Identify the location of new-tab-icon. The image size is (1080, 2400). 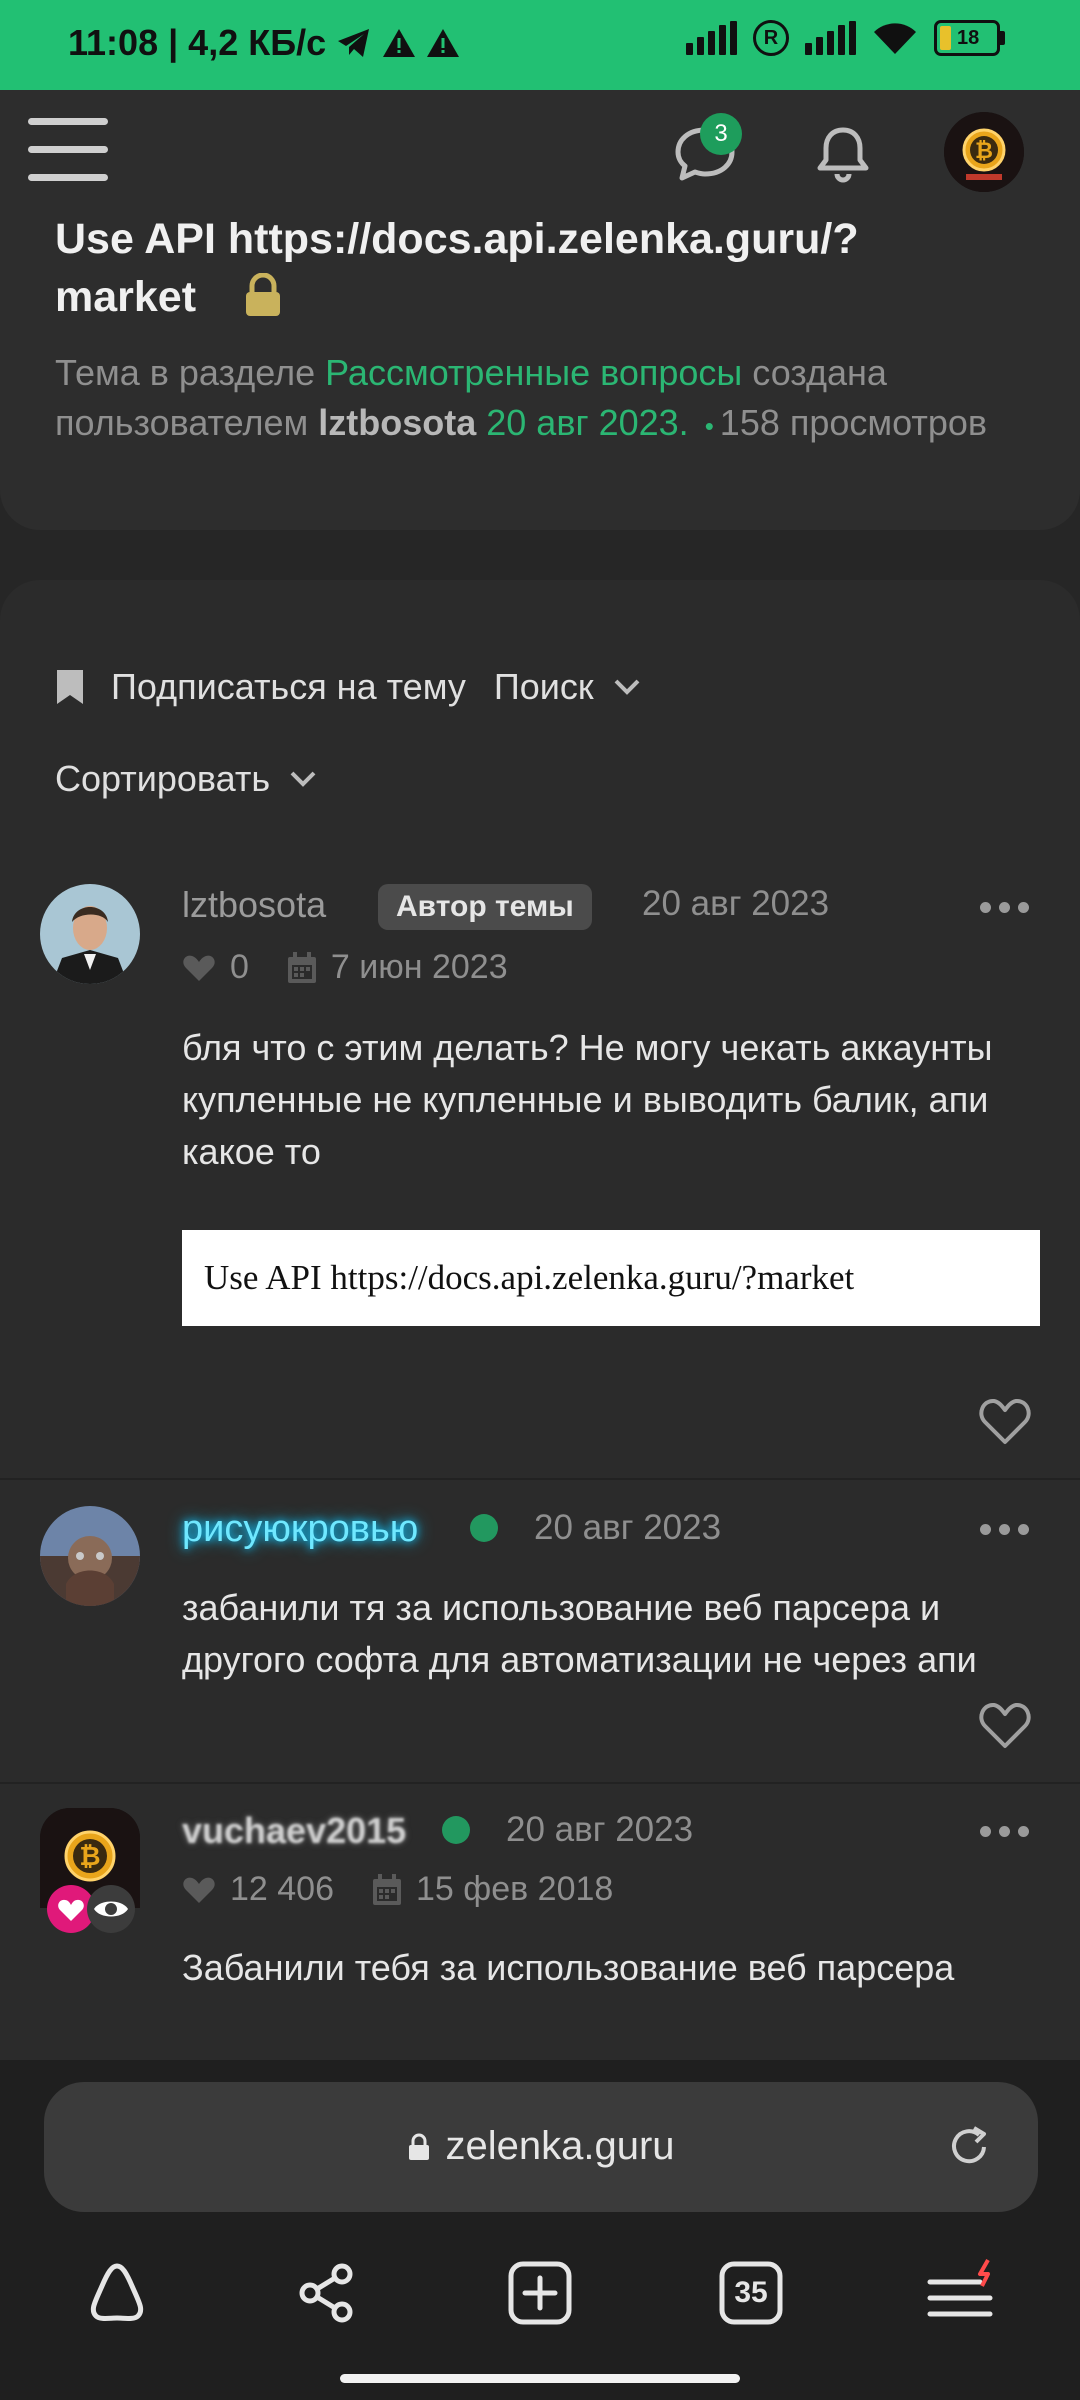
(540, 2293).